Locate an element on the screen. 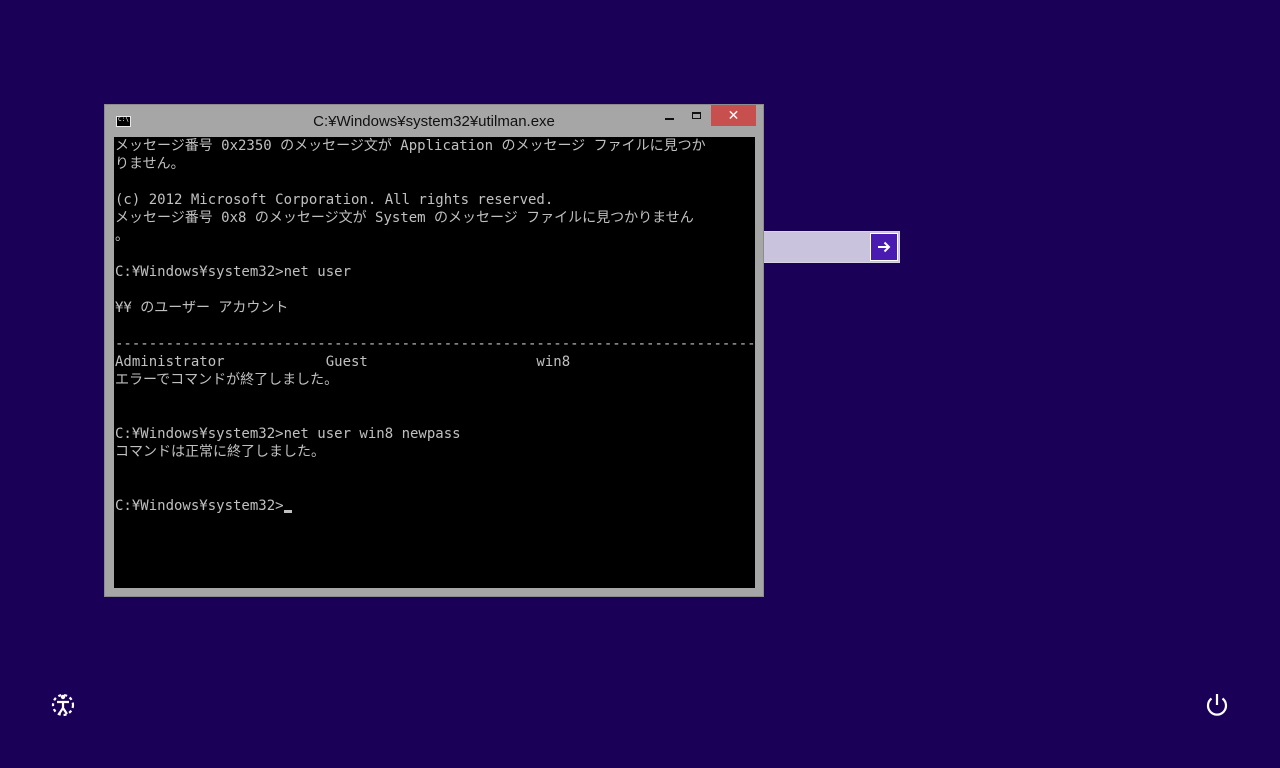 This screenshot has height=768, width=1280. close-button: ✕ is located at coordinates (733, 115).